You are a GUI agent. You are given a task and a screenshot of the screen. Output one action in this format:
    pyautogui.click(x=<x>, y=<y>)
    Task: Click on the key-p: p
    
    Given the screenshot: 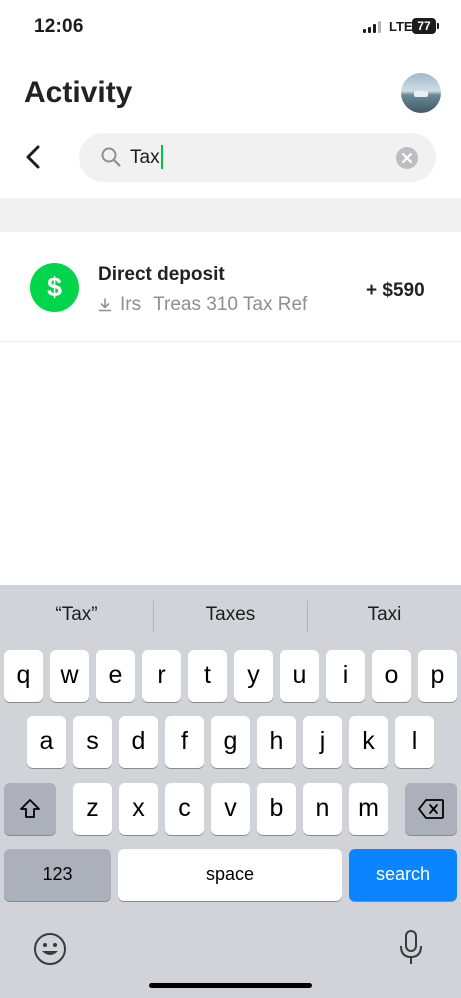 What is the action you would take?
    pyautogui.click(x=437, y=676)
    